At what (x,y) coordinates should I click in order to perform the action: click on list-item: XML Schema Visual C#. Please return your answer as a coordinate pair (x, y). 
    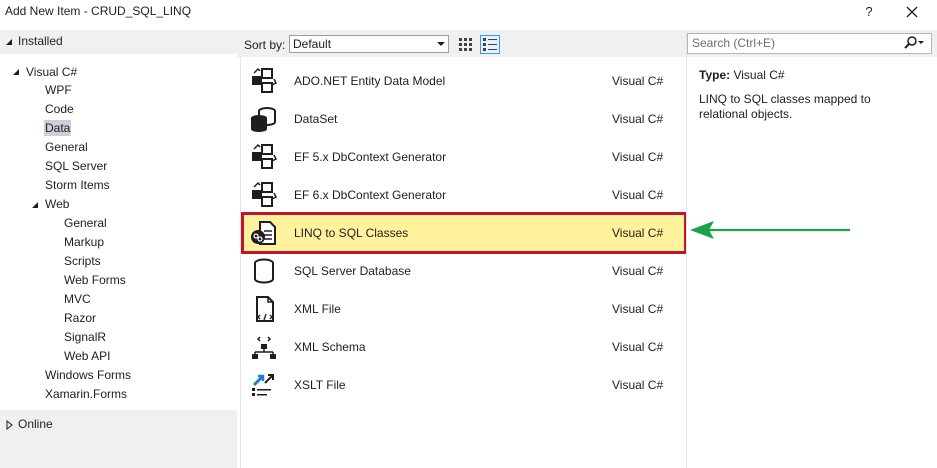
    Looking at the image, I should click on (464, 347).